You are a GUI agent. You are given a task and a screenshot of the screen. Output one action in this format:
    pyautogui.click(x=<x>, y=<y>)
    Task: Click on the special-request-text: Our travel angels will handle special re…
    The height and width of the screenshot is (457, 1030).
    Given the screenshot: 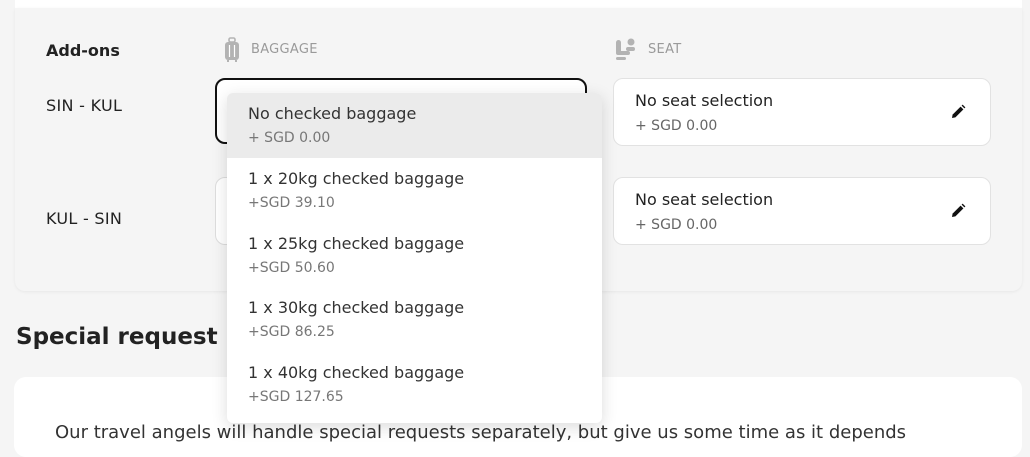 What is the action you would take?
    pyautogui.click(x=481, y=432)
    